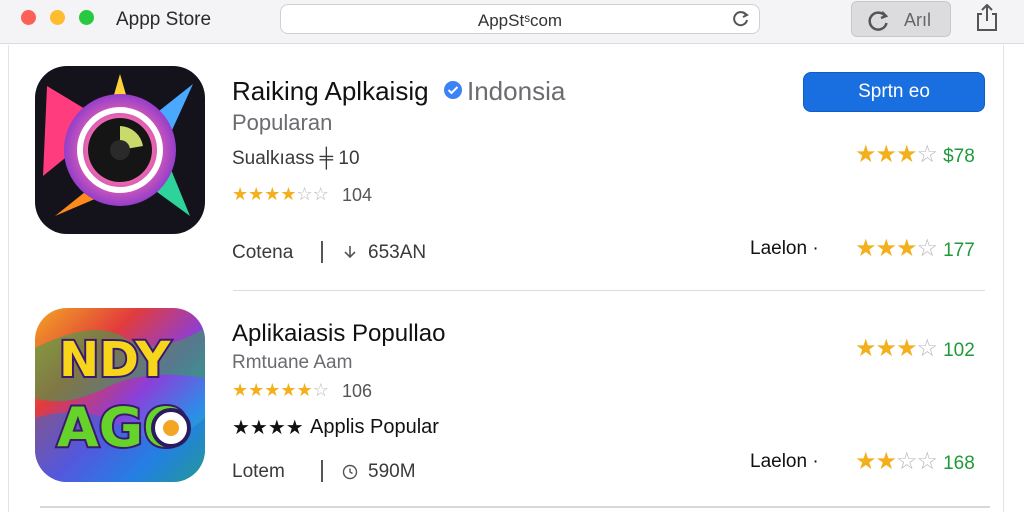 The width and height of the screenshot is (1024, 512). Describe the element at coordinates (57, 17) in the screenshot. I see `minimize-window-button` at that location.